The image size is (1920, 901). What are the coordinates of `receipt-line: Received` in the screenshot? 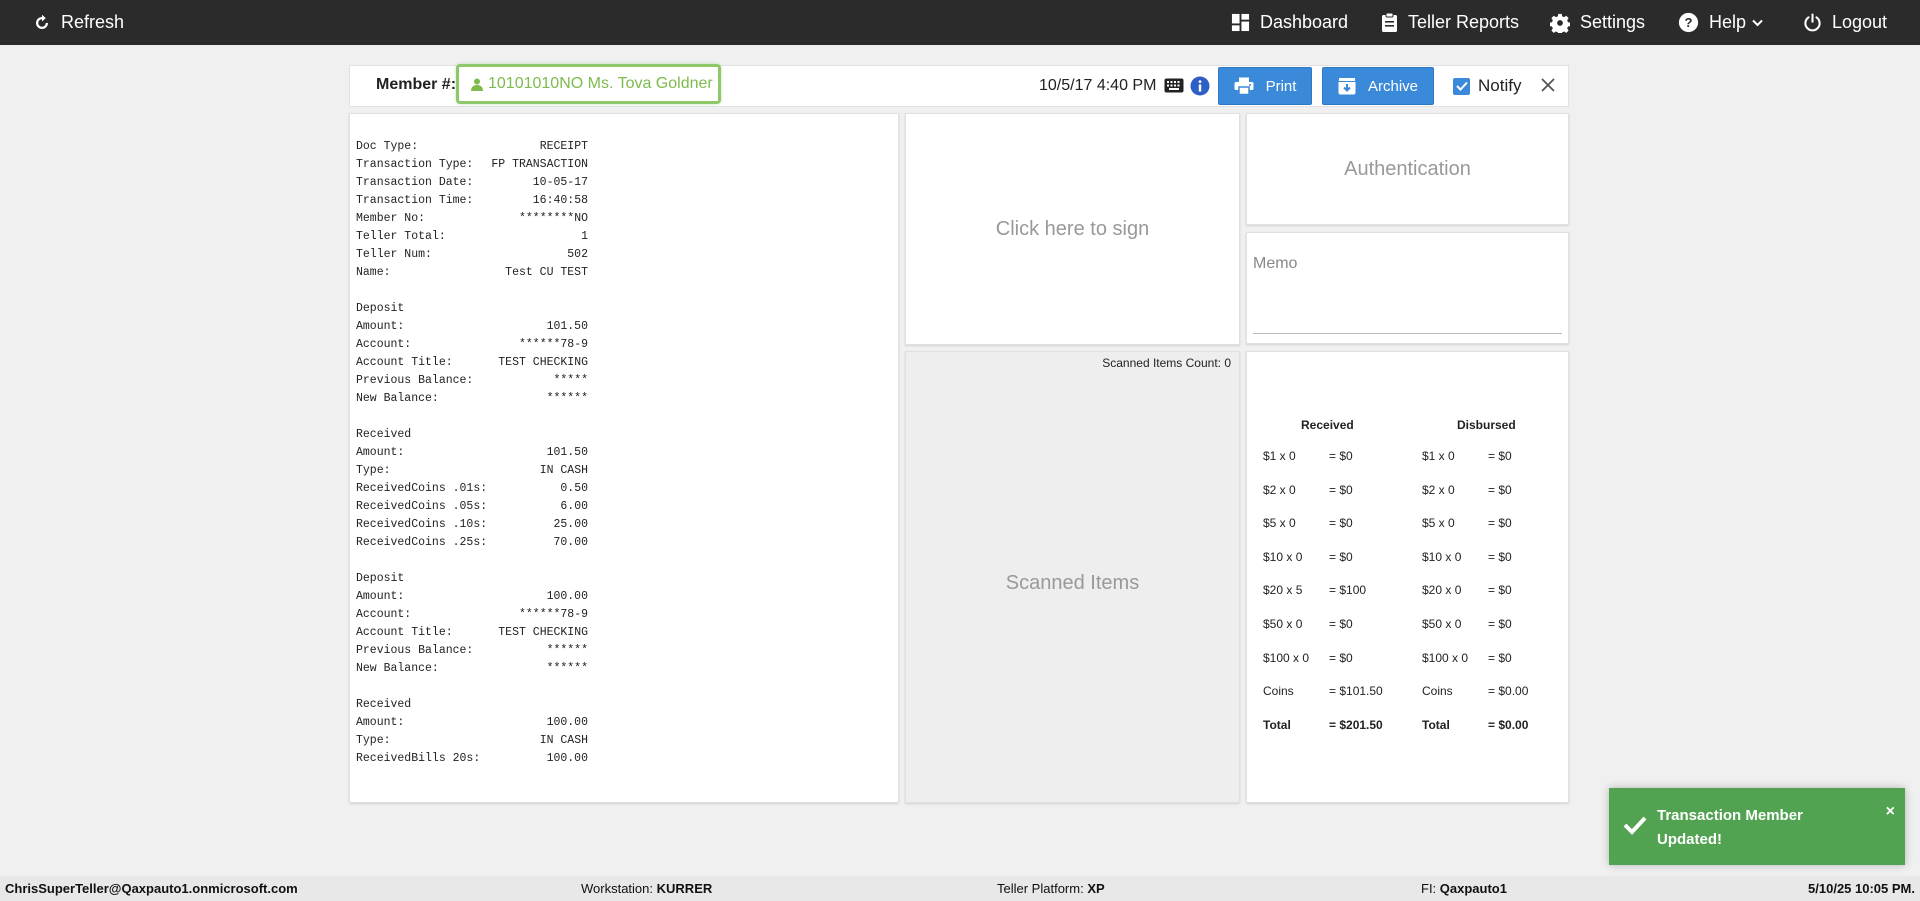 It's located at (472, 435).